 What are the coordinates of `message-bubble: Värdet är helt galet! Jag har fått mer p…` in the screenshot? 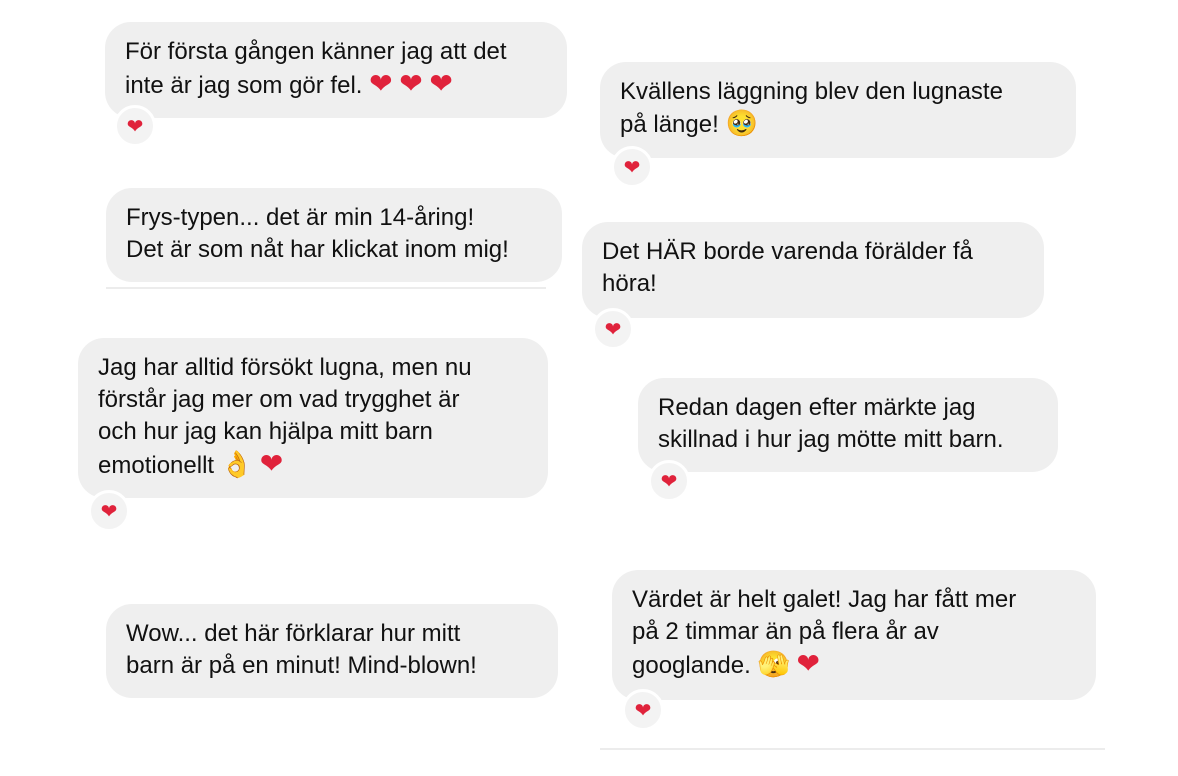 It's located at (854, 635).